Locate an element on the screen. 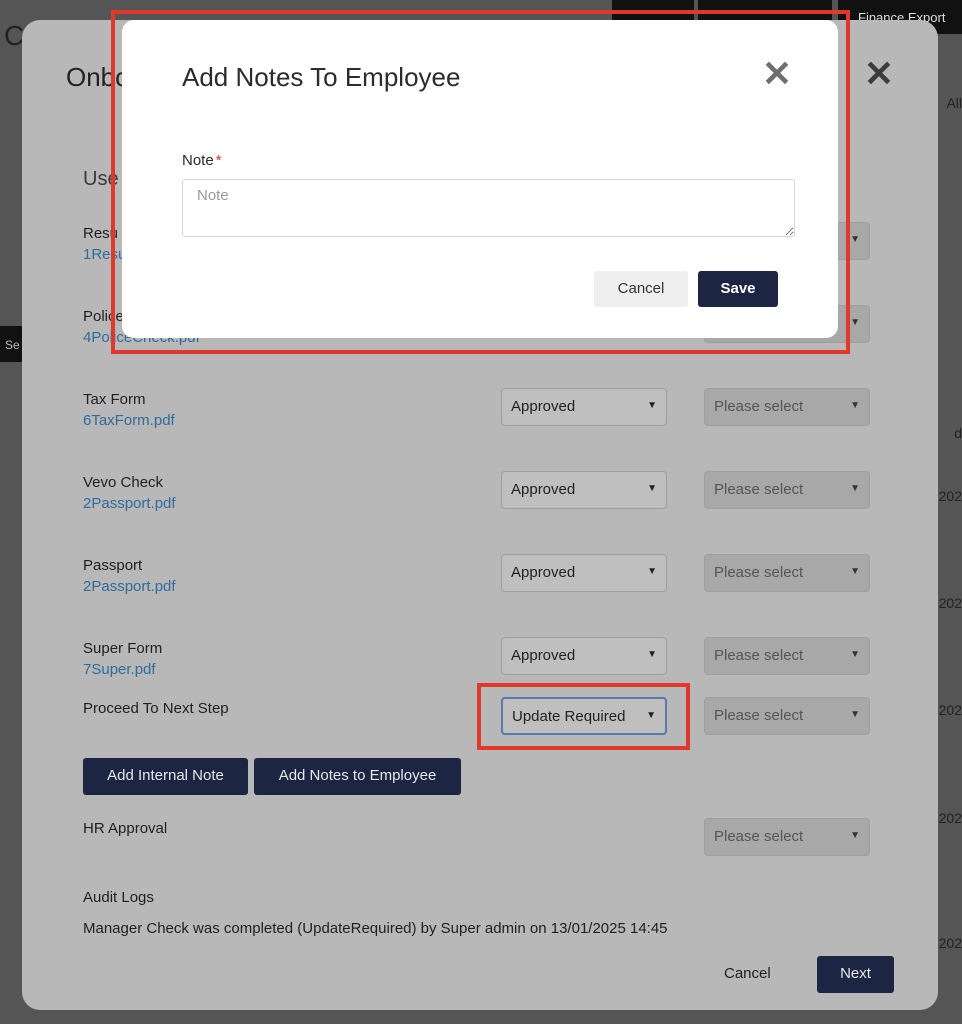 The width and height of the screenshot is (962, 1024). proceed-assign-select: Please select ▼ is located at coordinates (787, 716).